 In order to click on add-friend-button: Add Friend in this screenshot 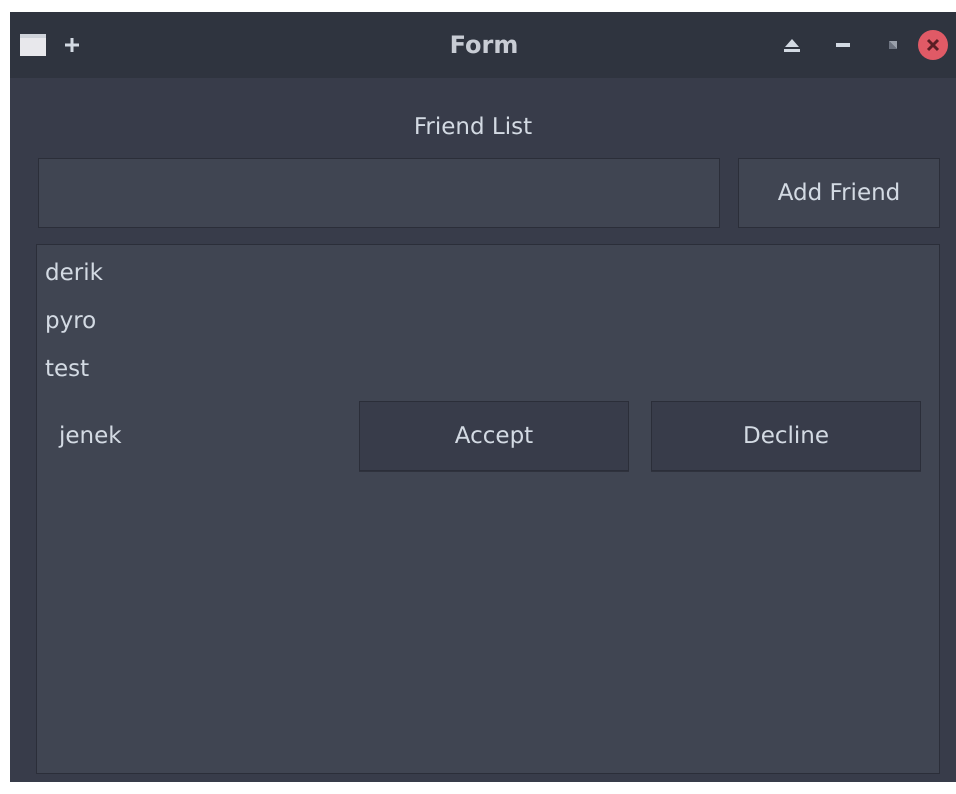, I will do `click(839, 193)`.